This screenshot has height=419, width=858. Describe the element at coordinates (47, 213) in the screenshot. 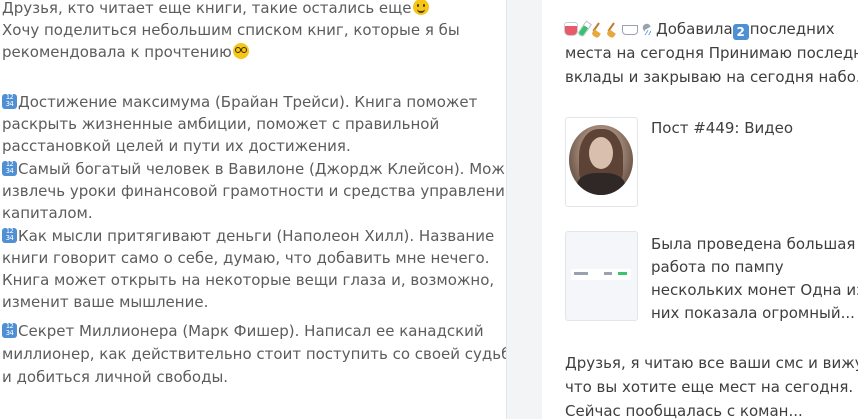

I see `book-text: капиталом.` at that location.